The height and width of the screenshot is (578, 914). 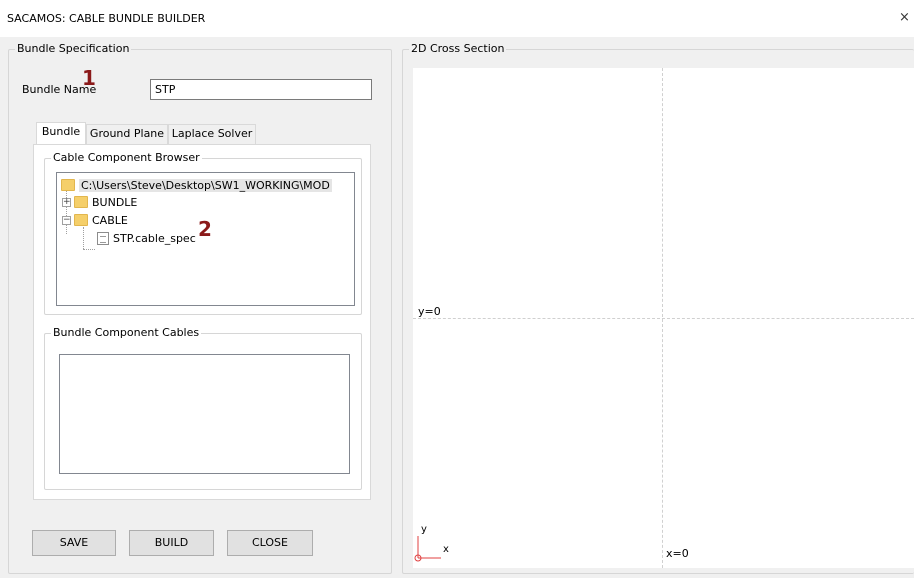 What do you see at coordinates (424, 529) in the screenshot?
I see `axis-icon-y-label: y` at bounding box center [424, 529].